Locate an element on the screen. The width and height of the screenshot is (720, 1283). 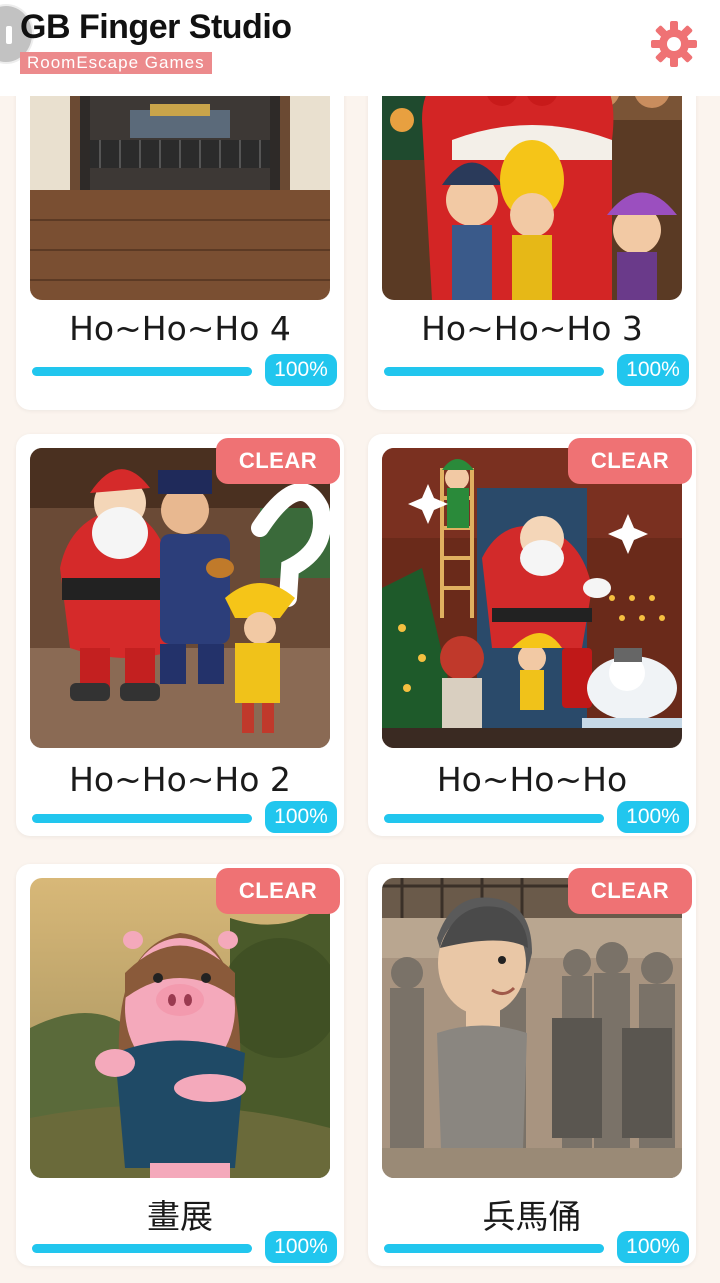
app-subtitle: RoomEscape Games is located at coordinates (116, 63).